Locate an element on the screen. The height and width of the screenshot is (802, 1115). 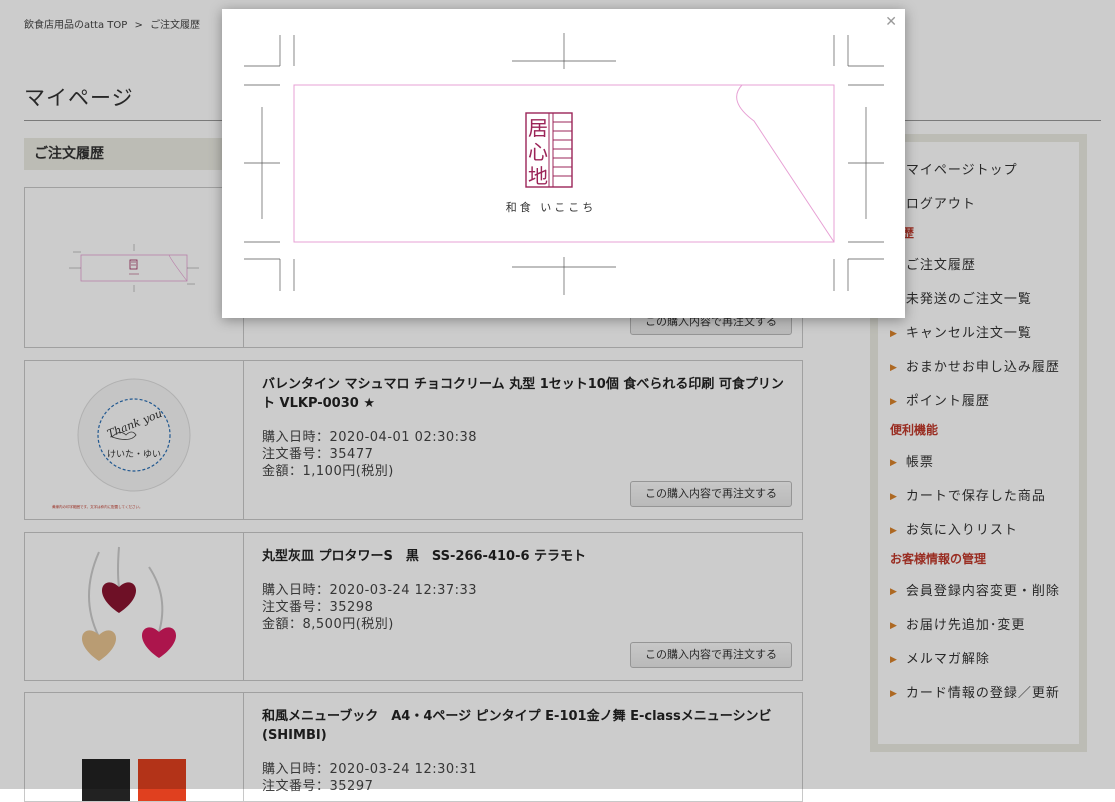
seal-char-2: 心 is located at coordinates (538, 152).